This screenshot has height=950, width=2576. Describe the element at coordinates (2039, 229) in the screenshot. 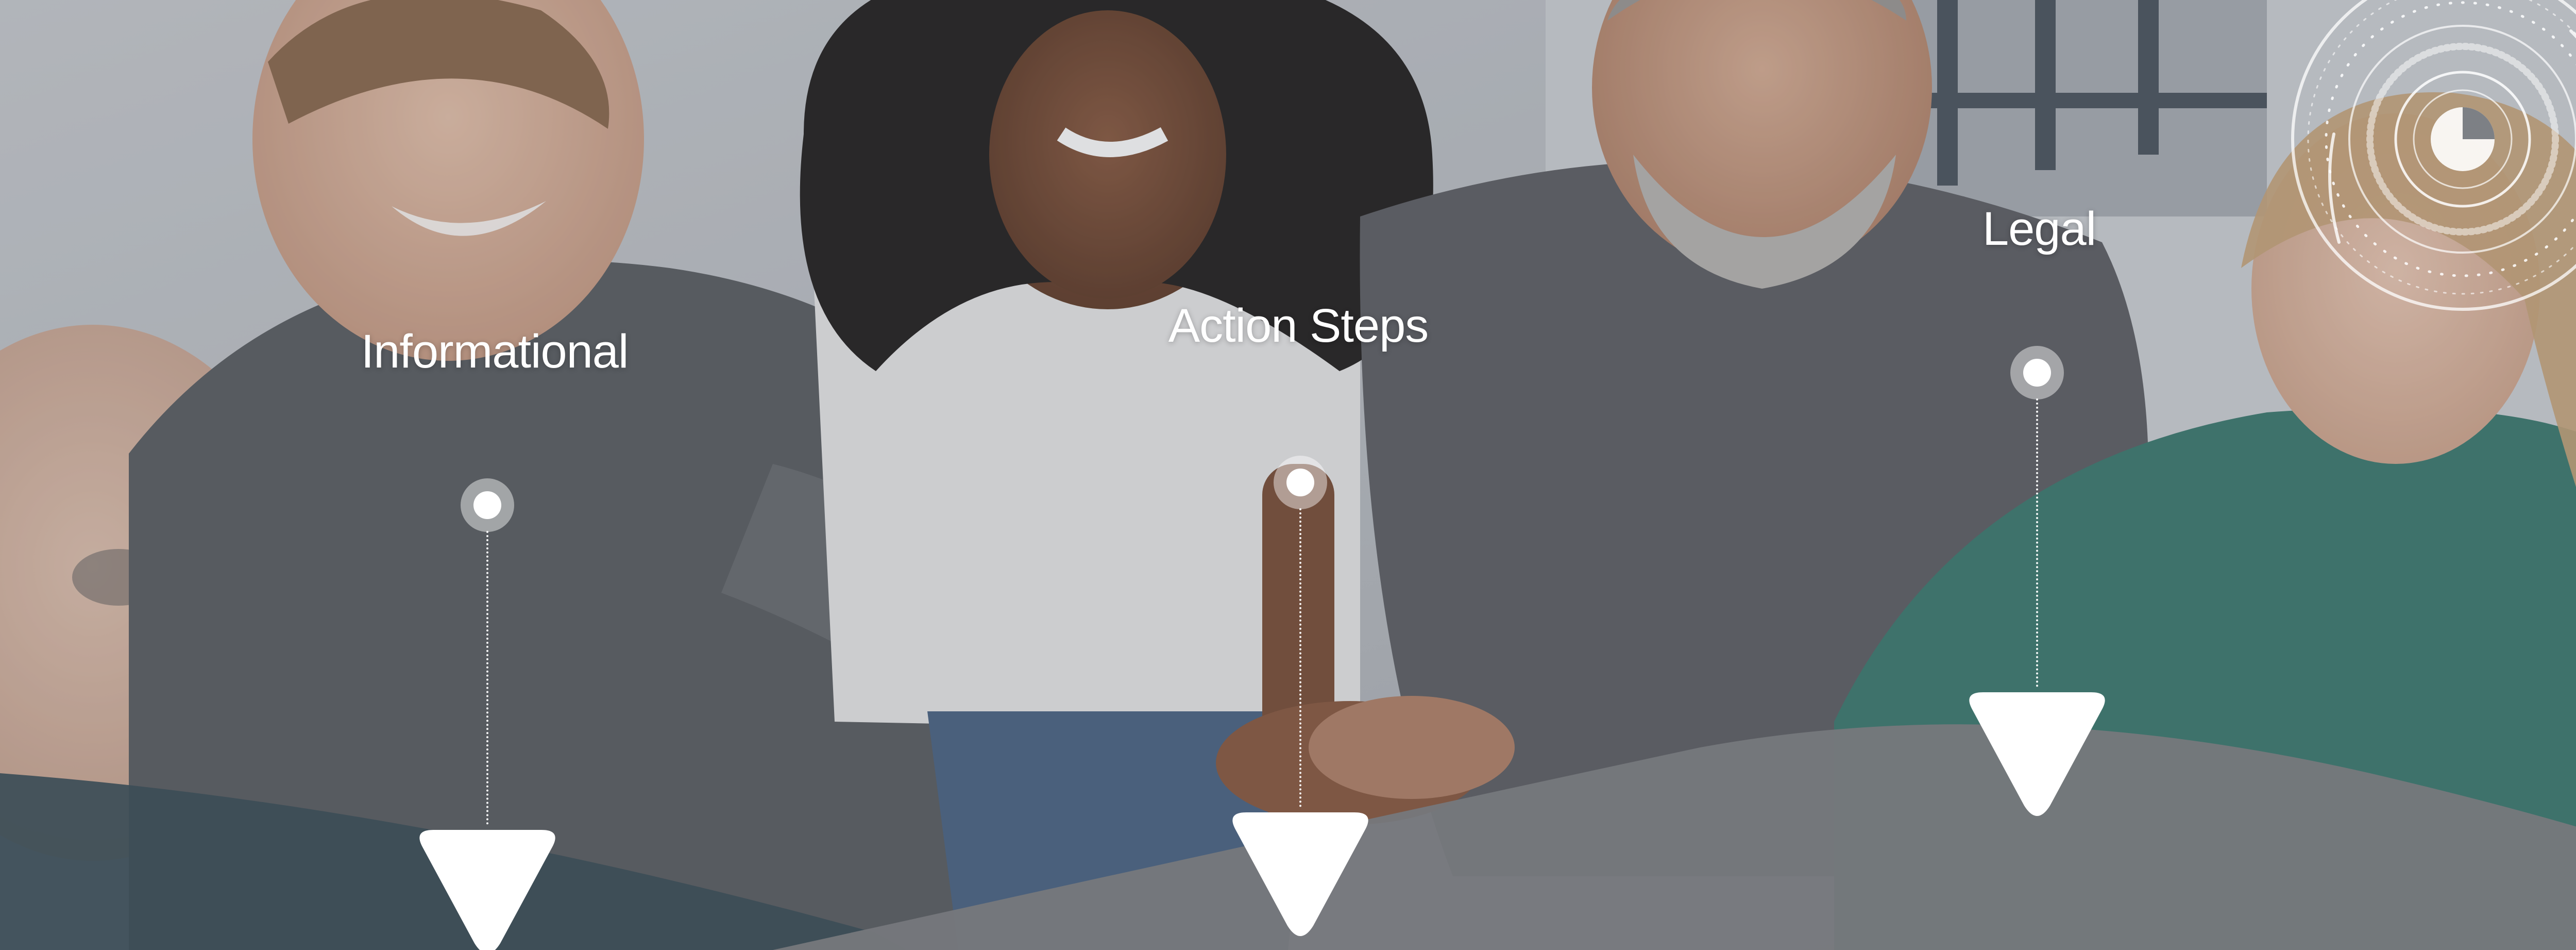

I see `step-label-legal: Legal` at that location.